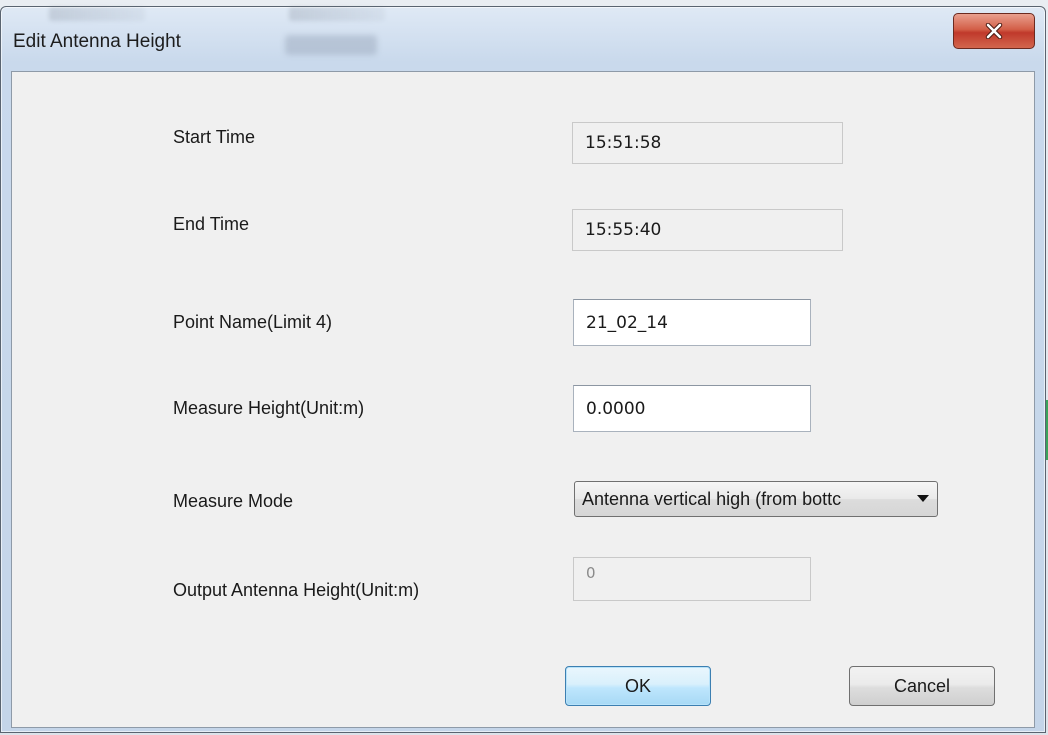  Describe the element at coordinates (253, 322) in the screenshot. I see `point-name-label: Point Name(Limit 4)` at that location.